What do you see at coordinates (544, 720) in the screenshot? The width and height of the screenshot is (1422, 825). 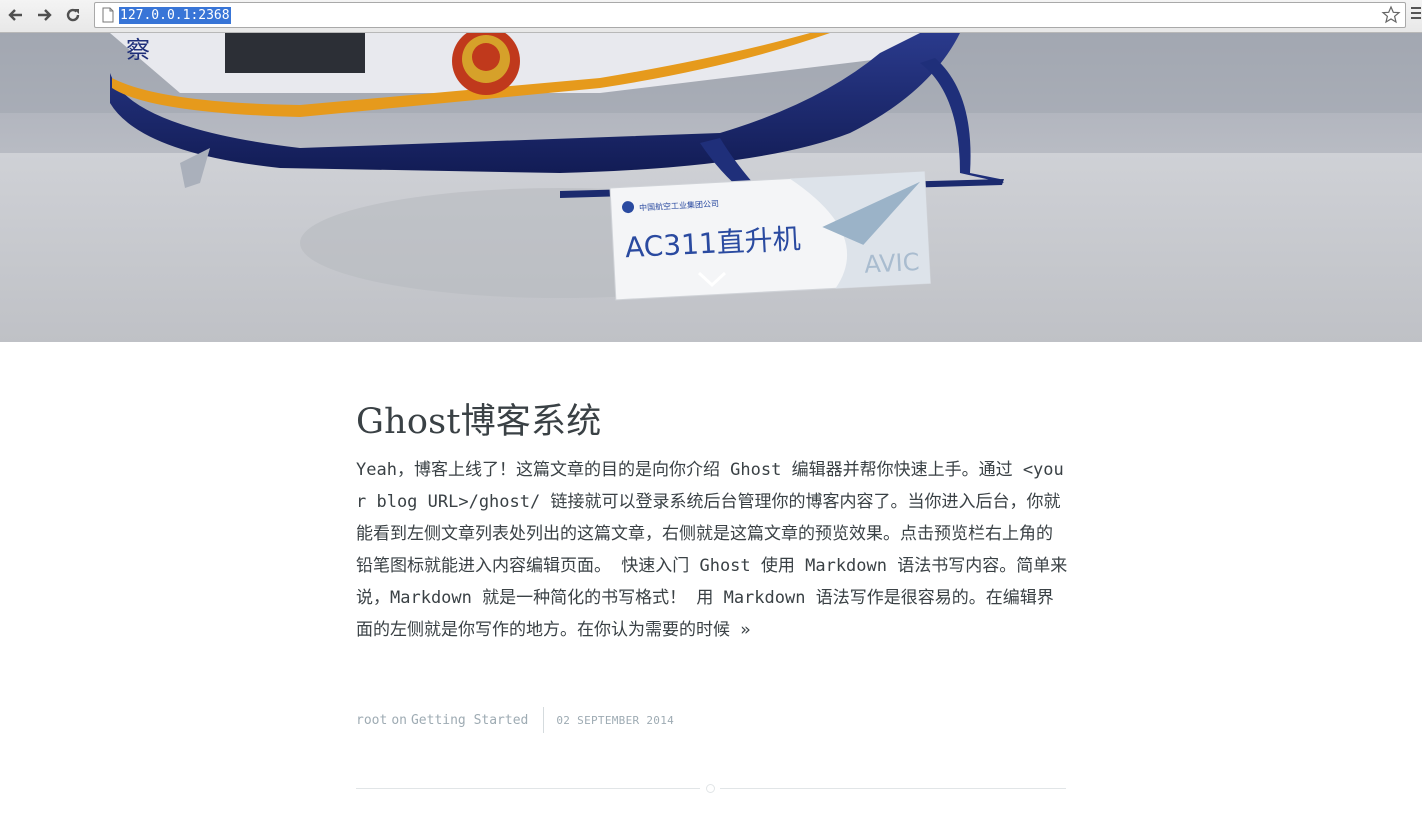 I see `meta-divider` at bounding box center [544, 720].